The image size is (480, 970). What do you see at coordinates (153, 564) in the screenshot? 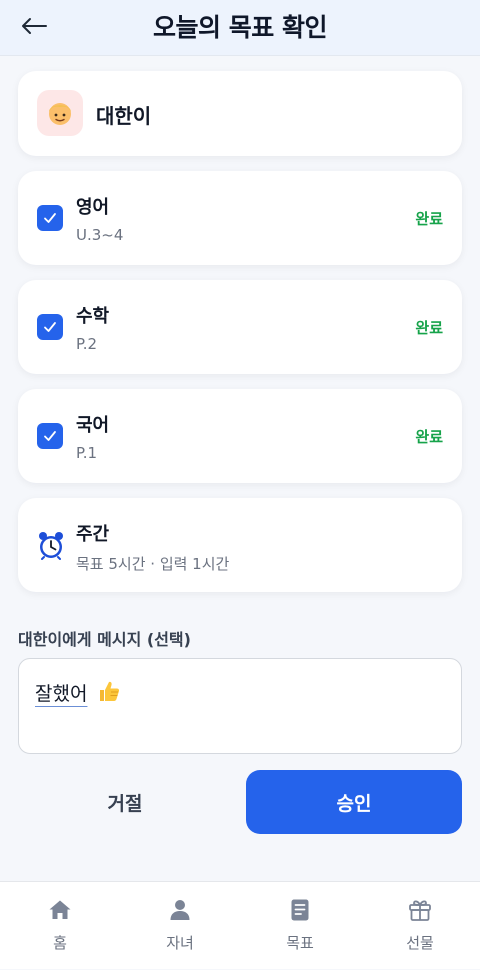
I see `weekly-detail: 목표 5시간 · 입력 1시간` at bounding box center [153, 564].